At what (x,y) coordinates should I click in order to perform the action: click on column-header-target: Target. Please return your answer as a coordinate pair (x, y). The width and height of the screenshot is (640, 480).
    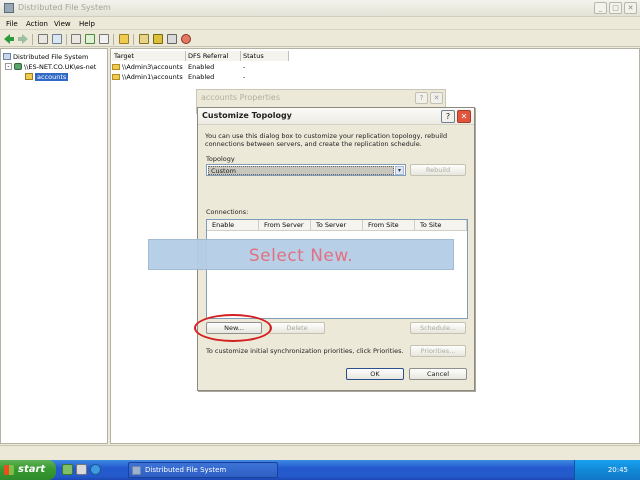
    Looking at the image, I should click on (149, 56).